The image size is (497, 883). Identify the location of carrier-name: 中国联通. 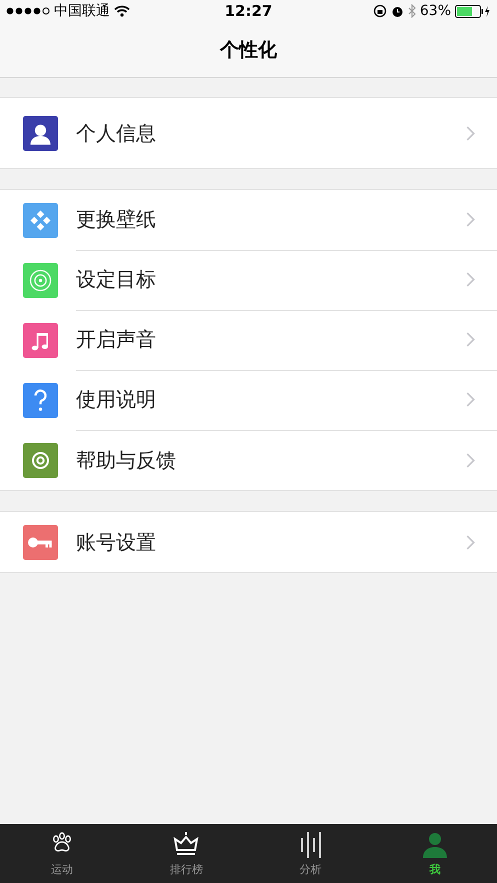
(82, 11).